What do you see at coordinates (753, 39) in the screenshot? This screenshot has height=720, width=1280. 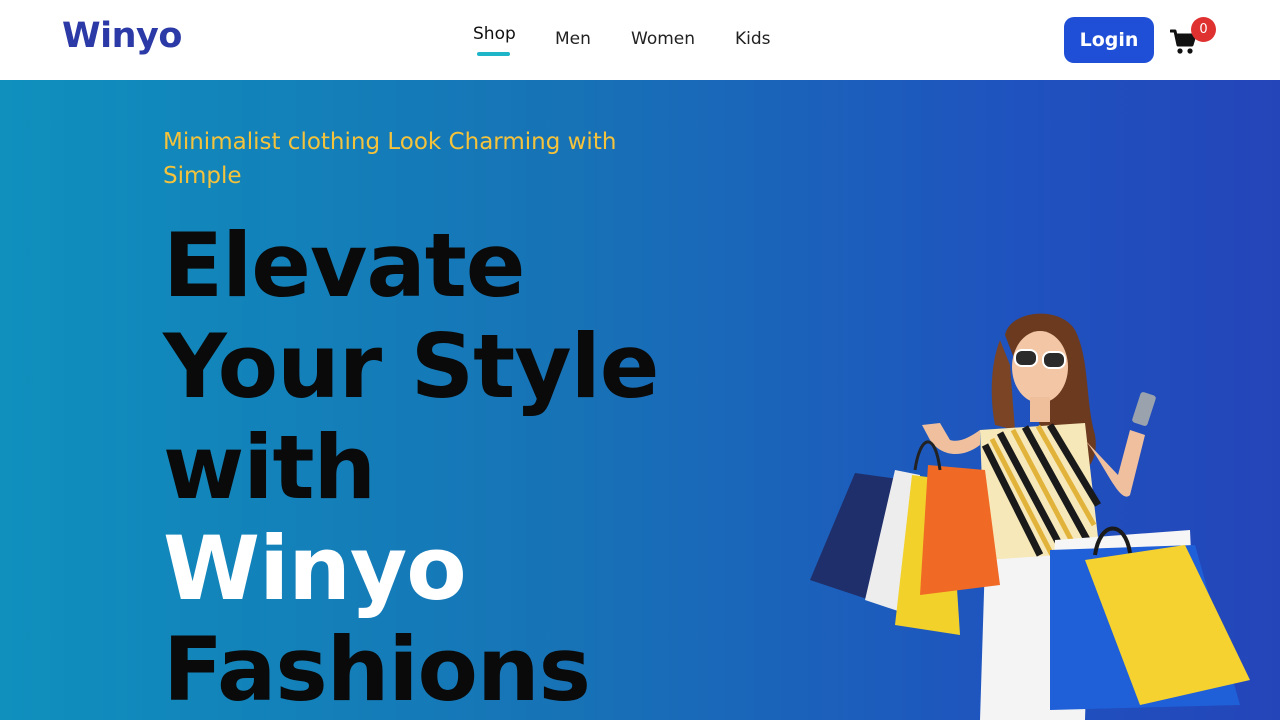 I see `nav-link-kids: Kids` at bounding box center [753, 39].